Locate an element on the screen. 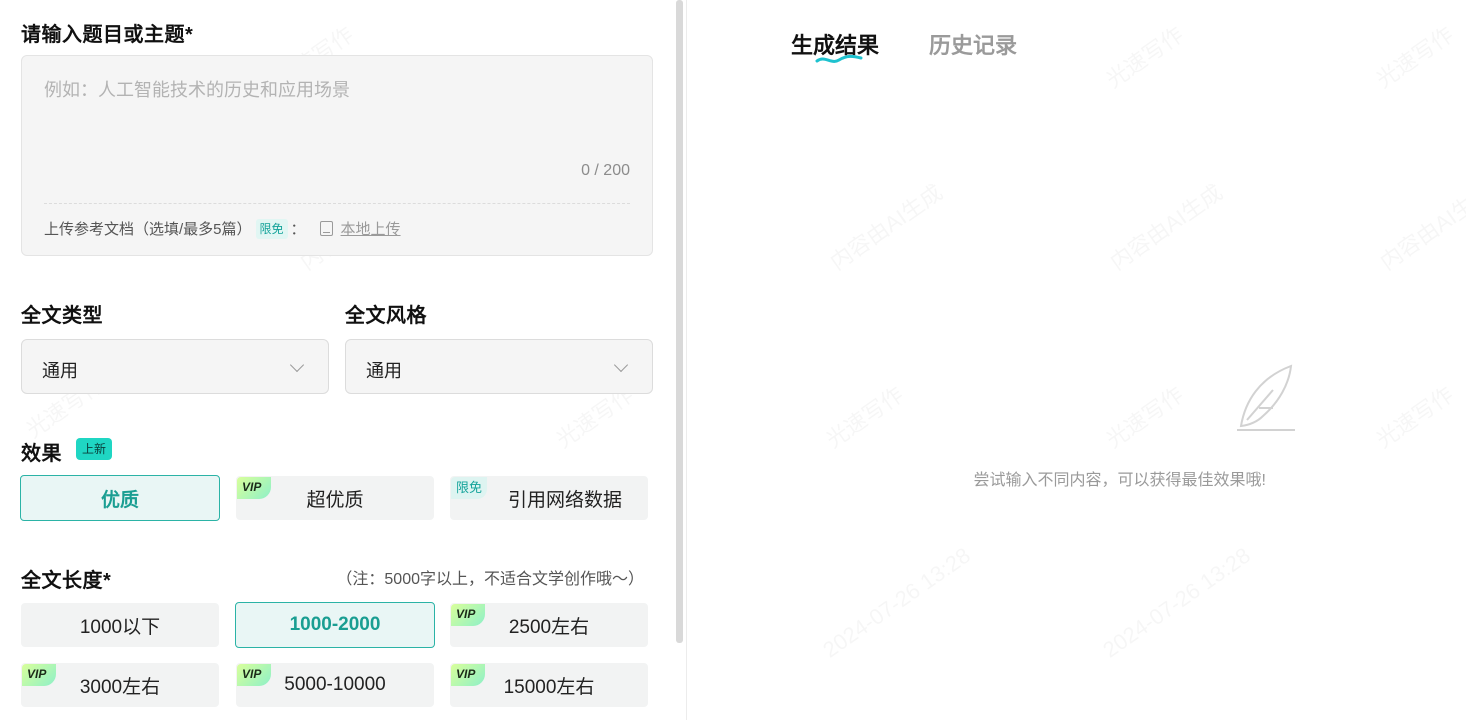 The image size is (1466, 720). option-label: 1000以下 is located at coordinates (120, 627).